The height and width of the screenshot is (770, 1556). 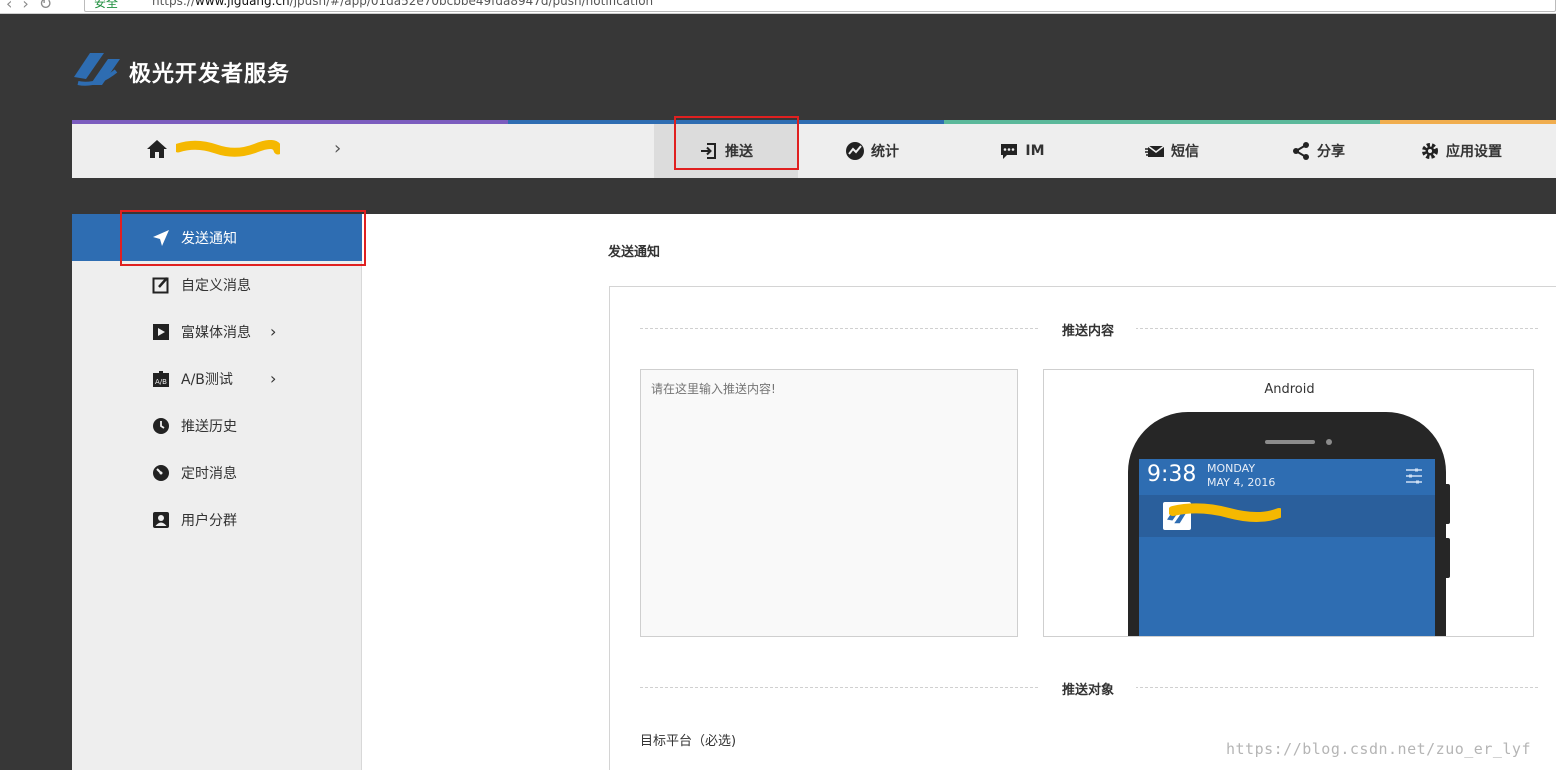 What do you see at coordinates (1287, 547) in the screenshot?
I see `phone-screen: 9:38 MONDAY MAY 4, 2016` at bounding box center [1287, 547].